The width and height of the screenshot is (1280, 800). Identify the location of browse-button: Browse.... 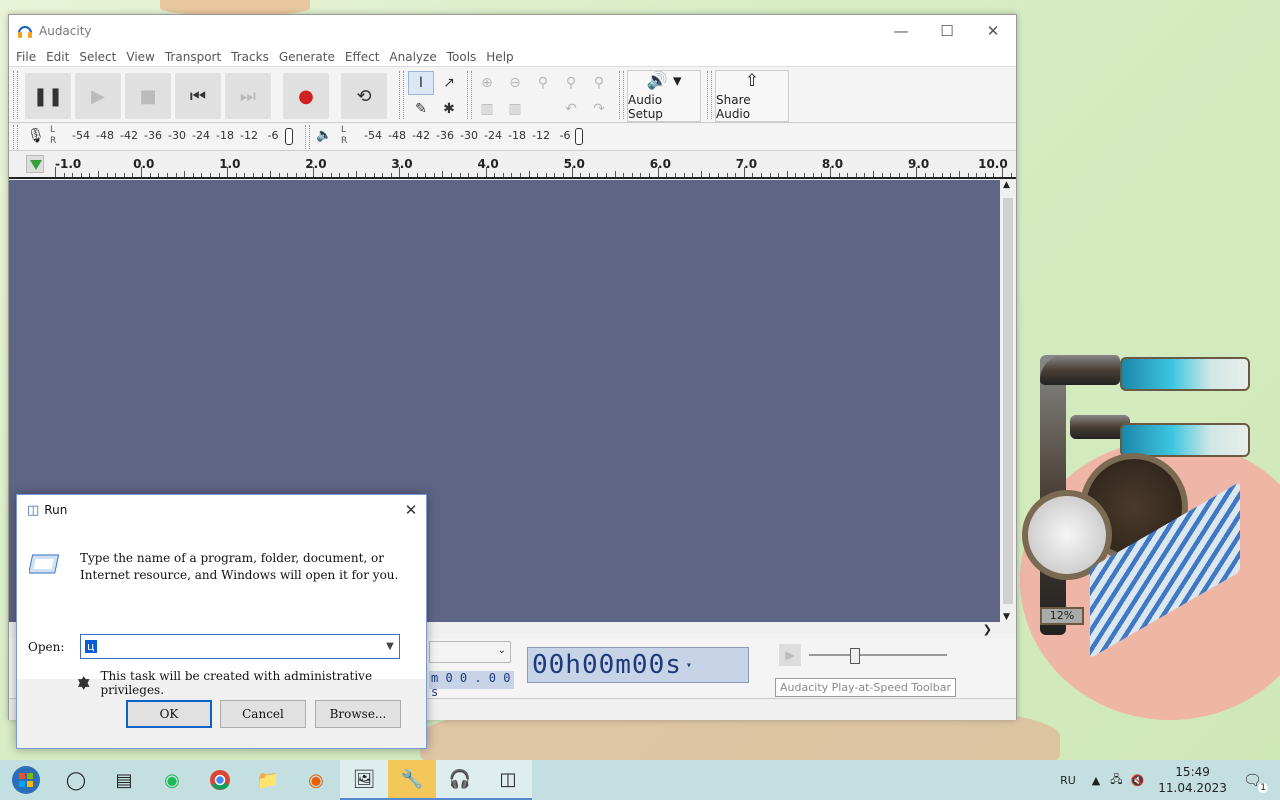
(358, 714).